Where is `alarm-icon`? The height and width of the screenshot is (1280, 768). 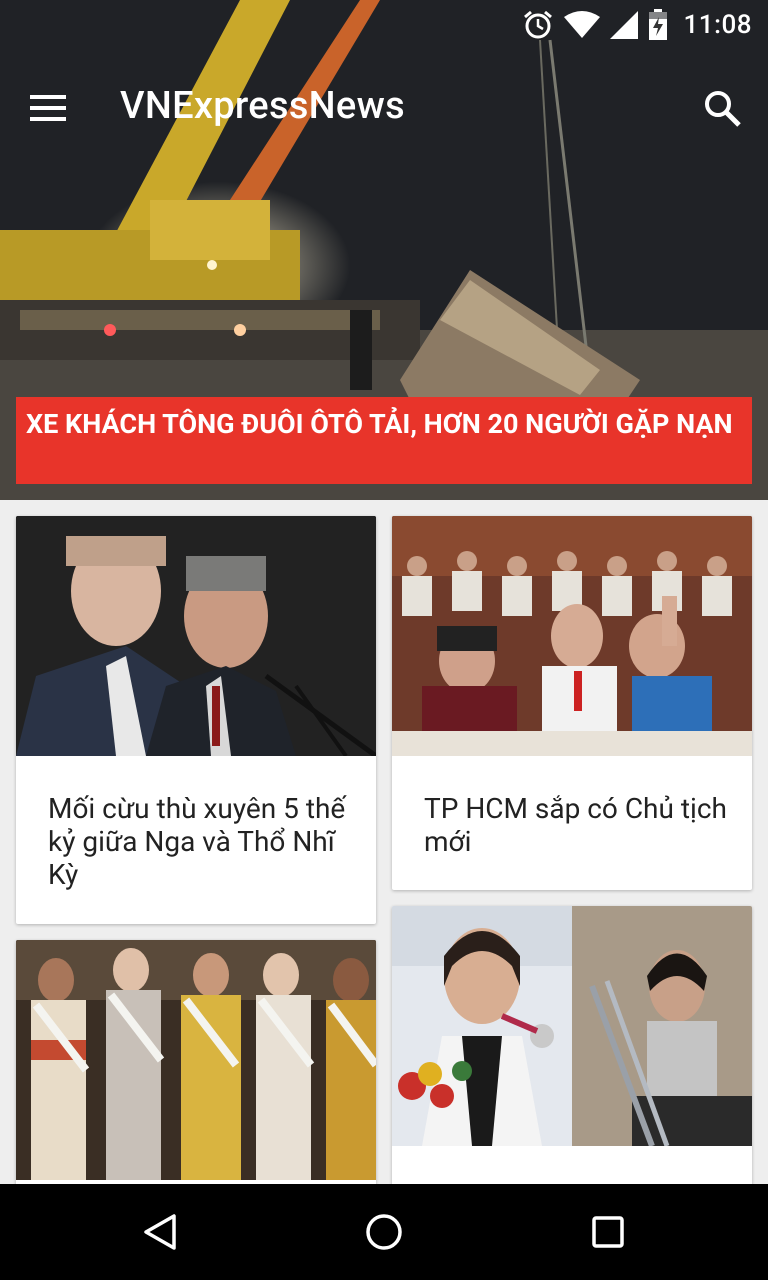
alarm-icon is located at coordinates (538, 25).